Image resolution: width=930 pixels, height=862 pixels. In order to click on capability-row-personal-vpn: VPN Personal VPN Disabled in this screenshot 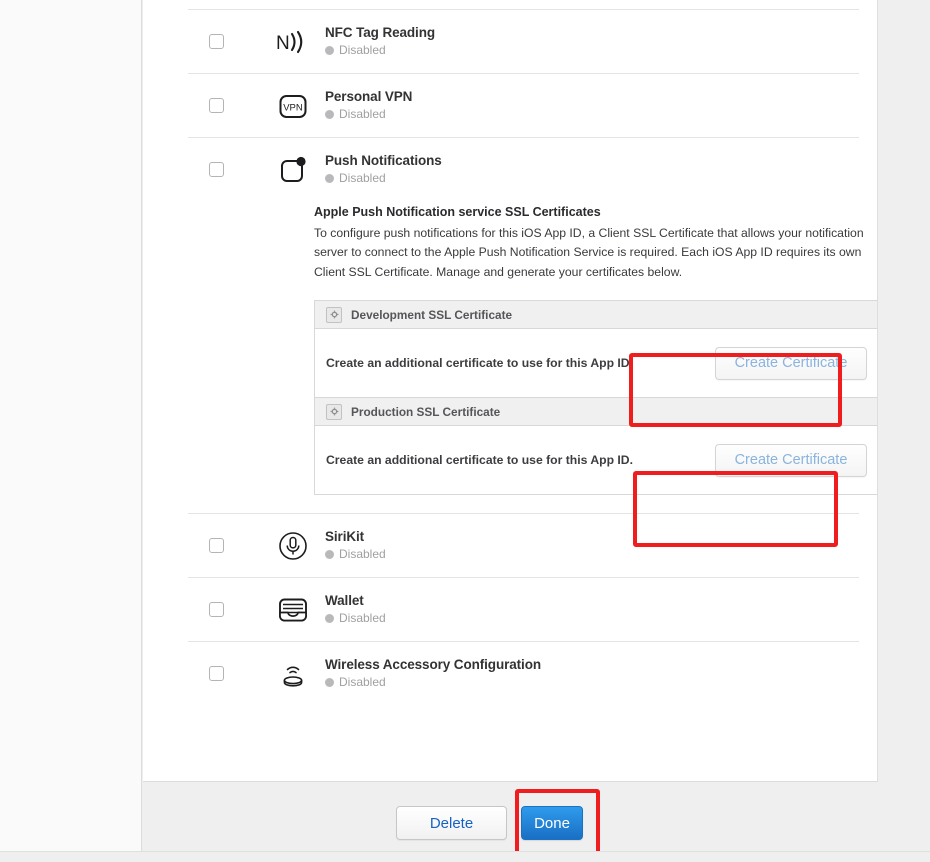, I will do `click(523, 105)`.